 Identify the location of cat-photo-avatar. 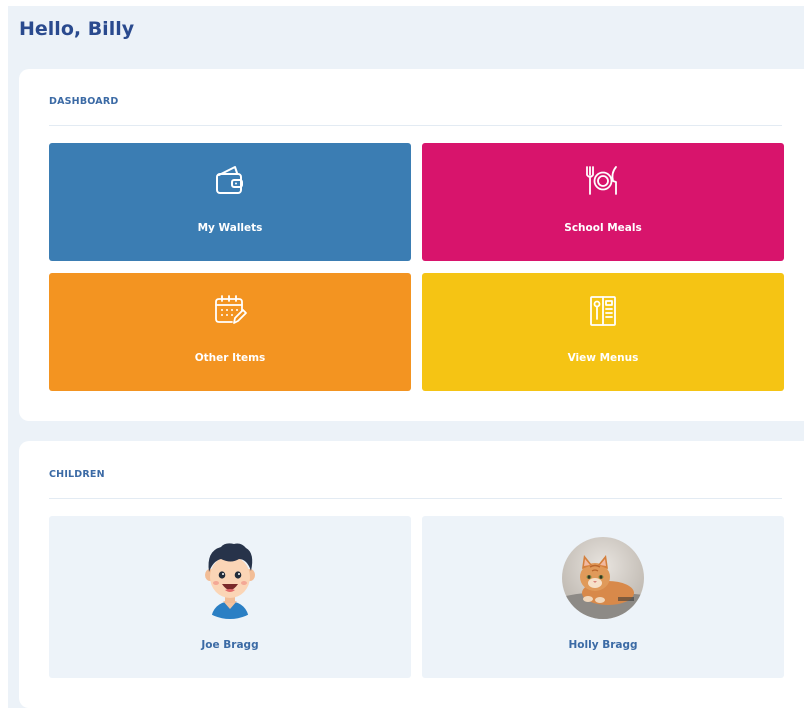
(603, 578).